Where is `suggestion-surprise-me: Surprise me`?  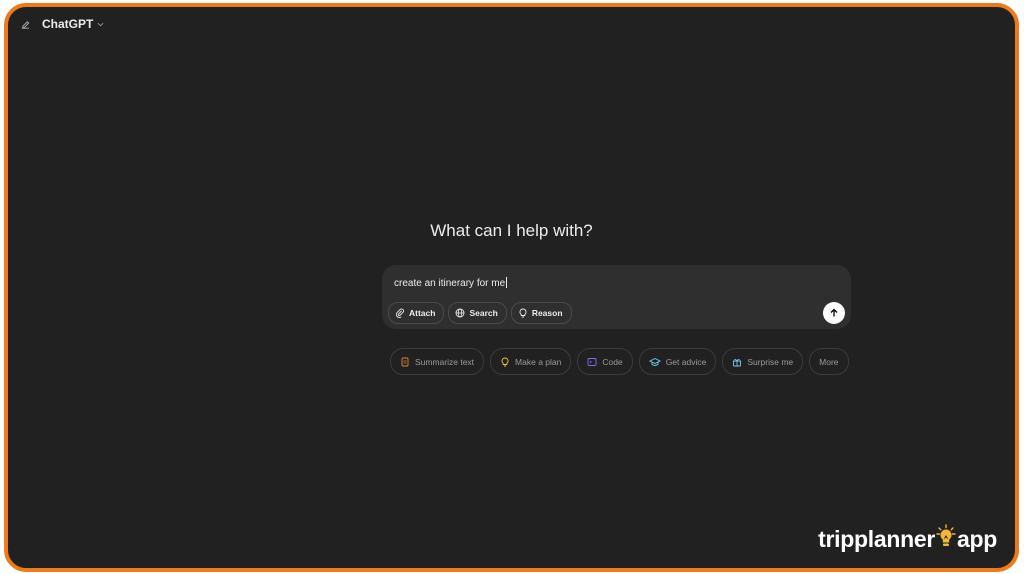 suggestion-surprise-me: Surprise me is located at coordinates (763, 361).